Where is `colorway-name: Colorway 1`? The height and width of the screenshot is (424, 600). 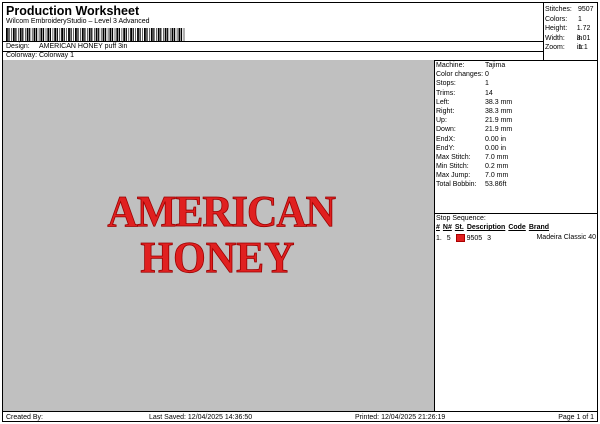
colorway-name: Colorway 1 is located at coordinates (57, 55).